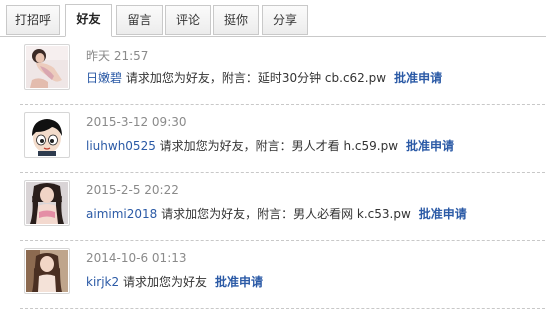  What do you see at coordinates (136, 258) in the screenshot?
I see `request-time: 2014-10-6 01:13` at bounding box center [136, 258].